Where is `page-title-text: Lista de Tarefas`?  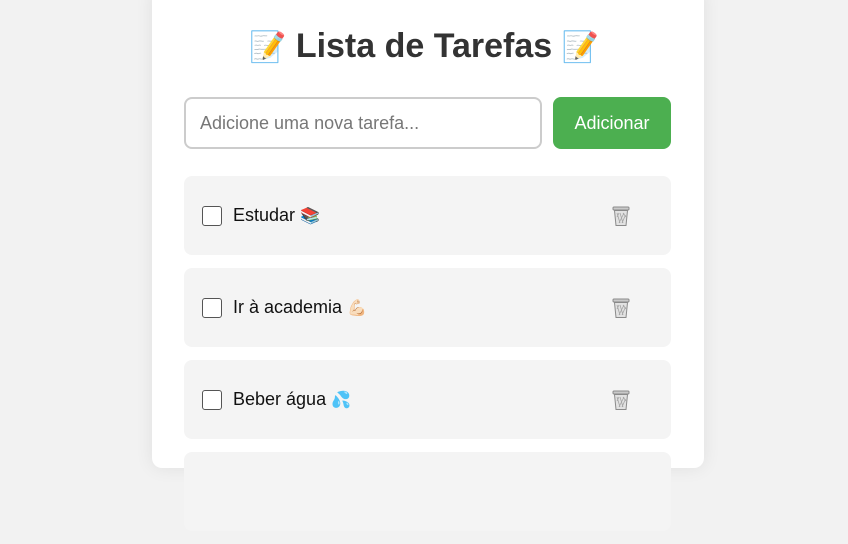 page-title-text: Lista de Tarefas is located at coordinates (424, 46).